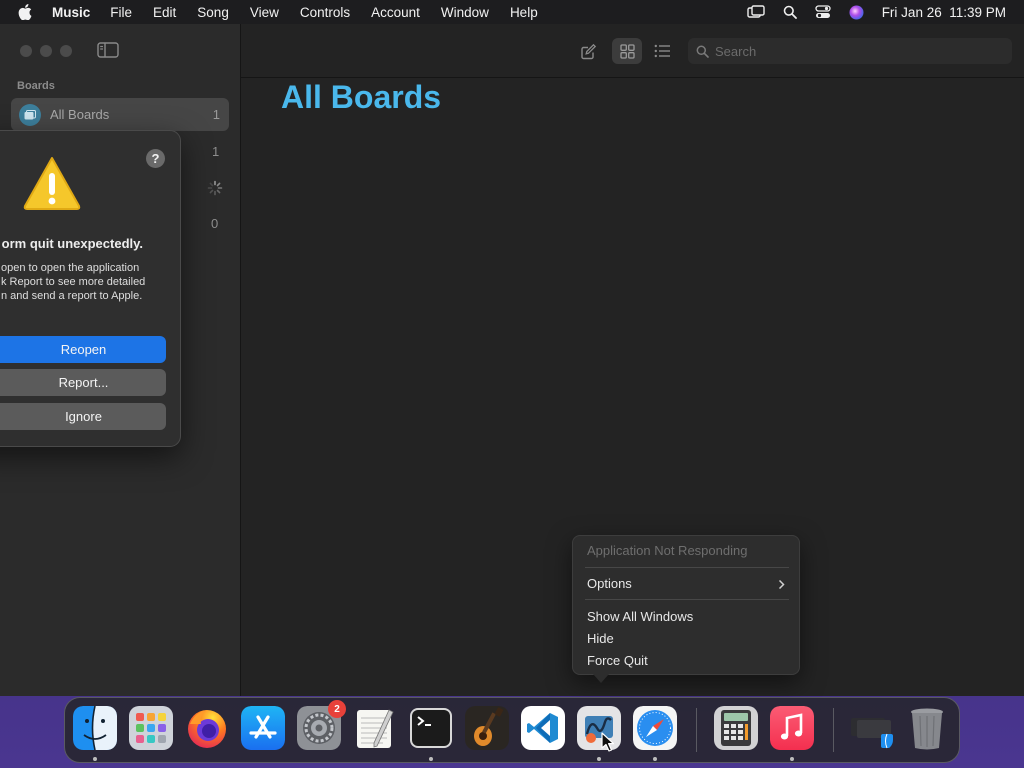 This screenshot has height=768, width=1024. I want to click on sidebar-heading: Boards, so click(36, 86).